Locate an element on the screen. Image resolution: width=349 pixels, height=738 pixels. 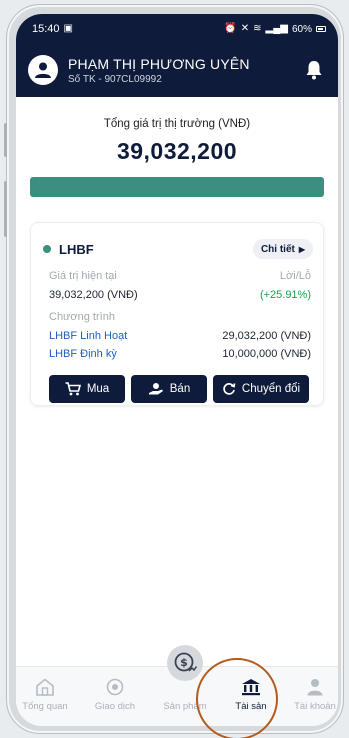
user-avatar-icon is located at coordinates (43, 70).